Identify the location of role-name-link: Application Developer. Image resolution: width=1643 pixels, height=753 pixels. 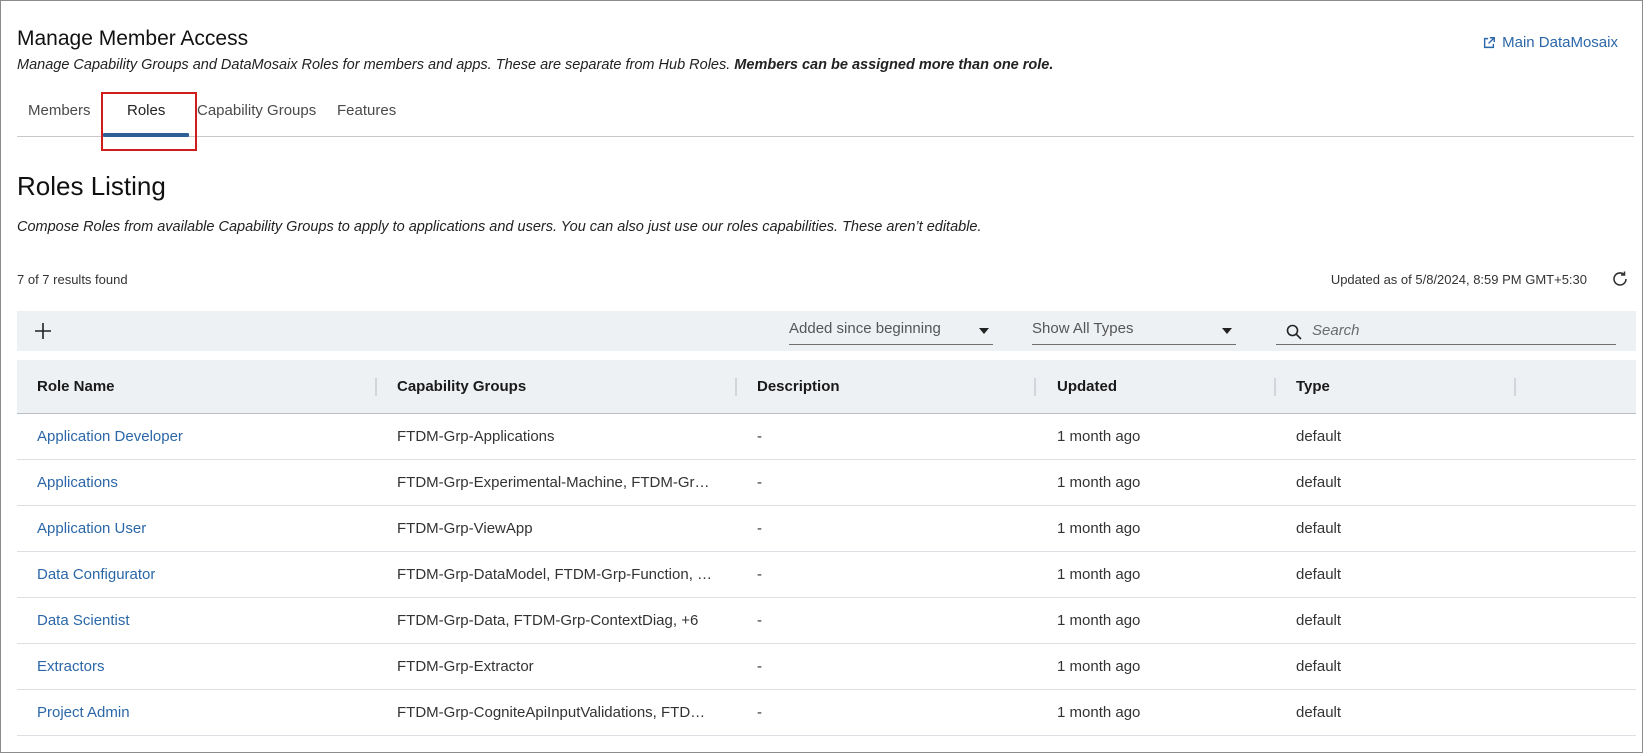
(110, 436).